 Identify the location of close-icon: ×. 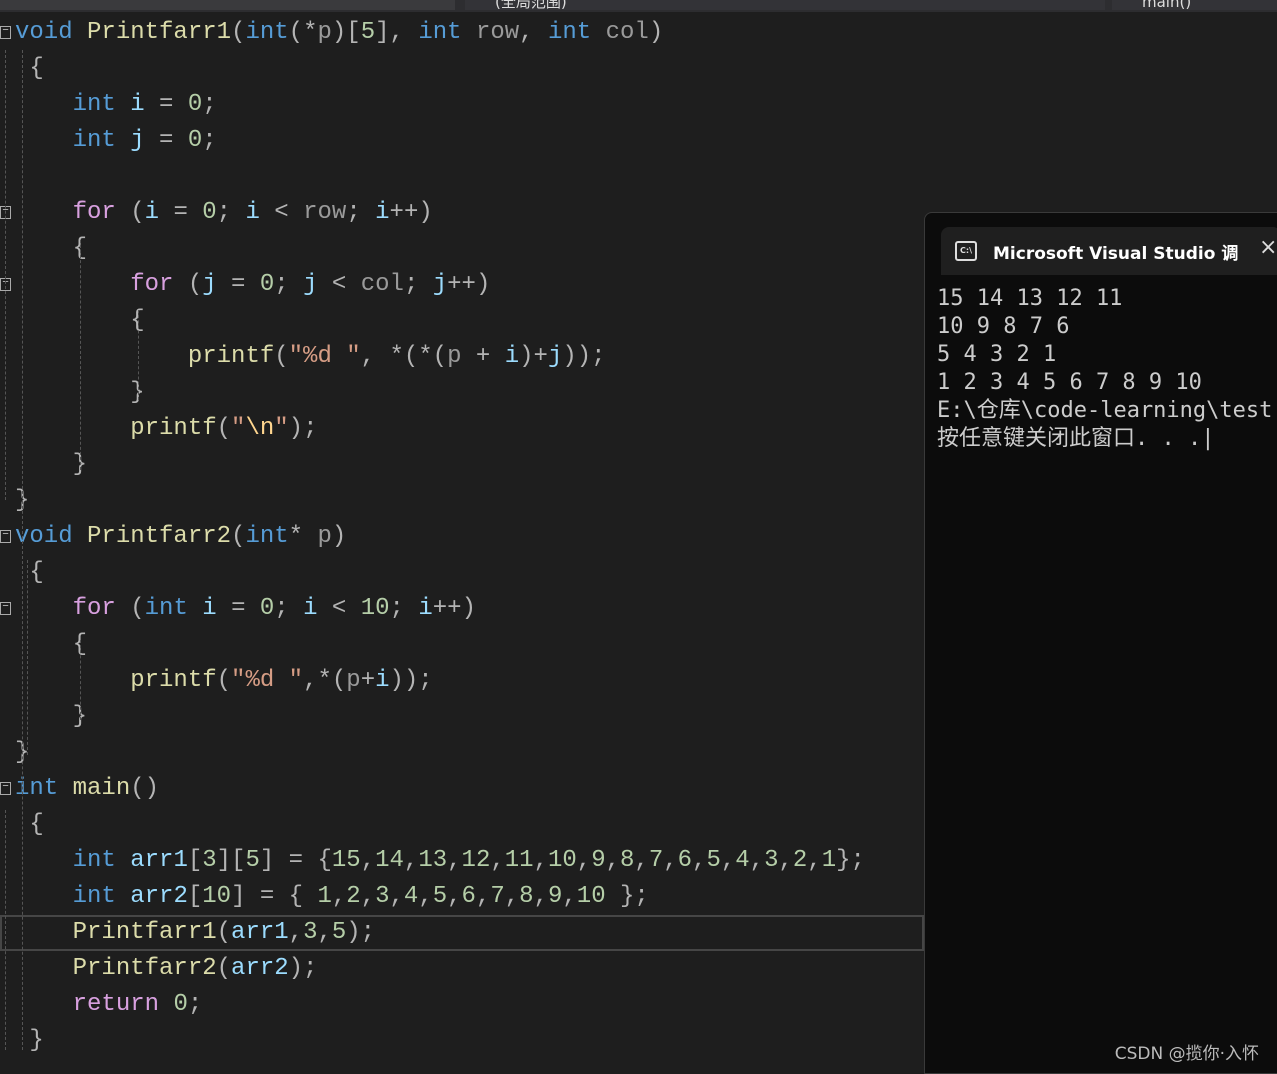
(1268, 247).